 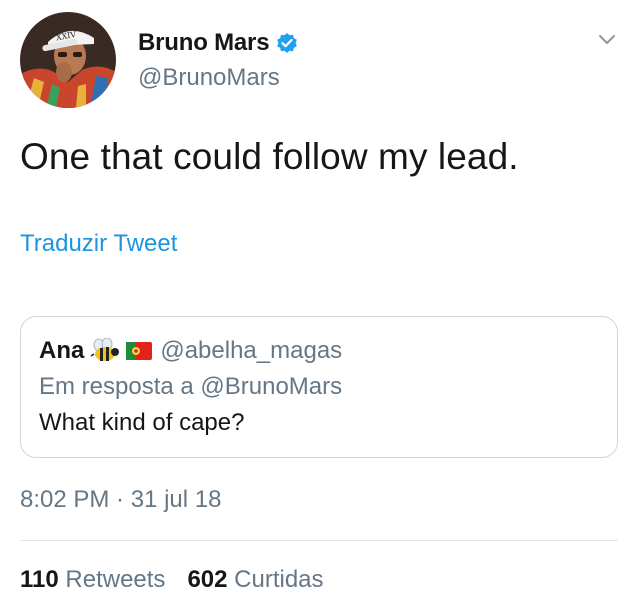 I want to click on tweet-stats: 110 Retweets 602 Curtidas, so click(x=172, y=580).